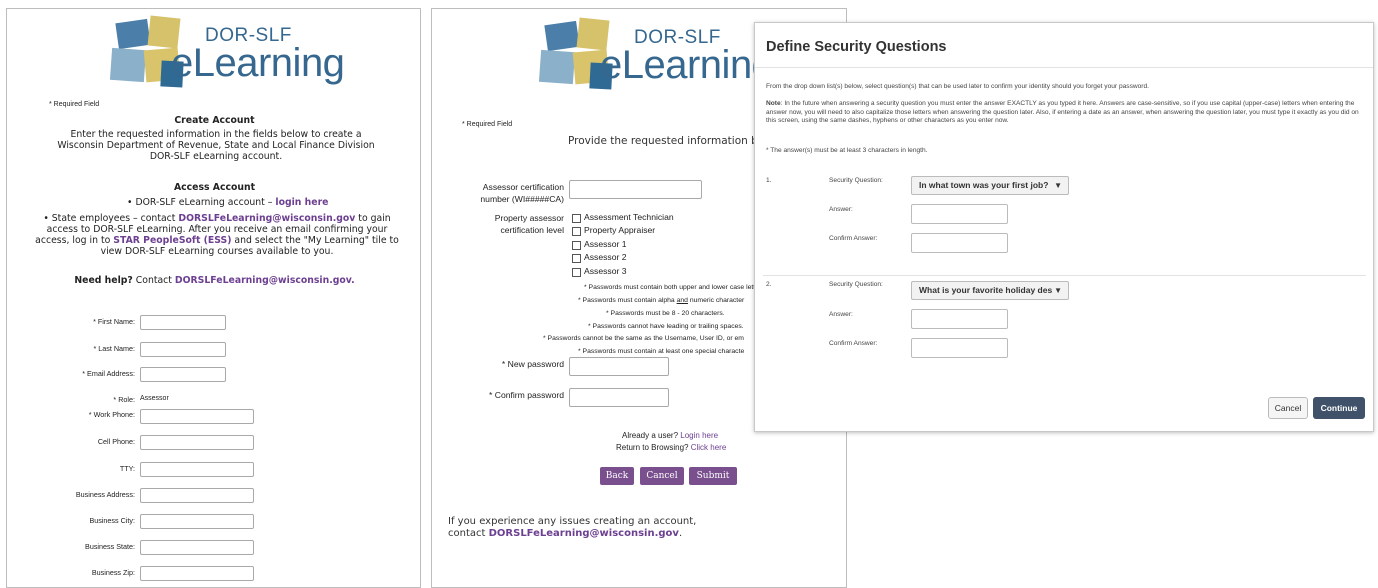 Image resolution: width=1378 pixels, height=588 pixels. I want to click on help-email-link: DORSLFeLearning@wisconsin.gov., so click(265, 280).